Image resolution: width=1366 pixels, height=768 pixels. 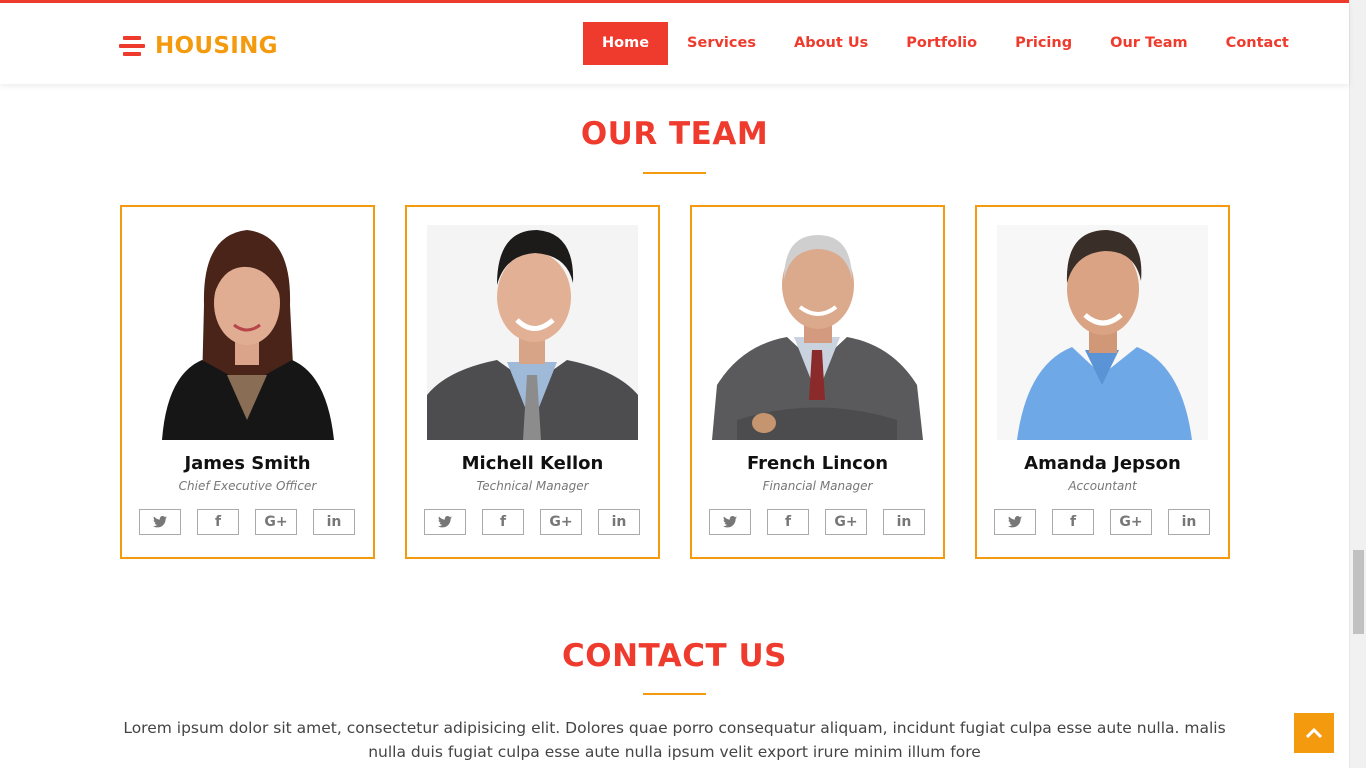 What do you see at coordinates (626, 43) in the screenshot?
I see `nav-item-home: Home` at bounding box center [626, 43].